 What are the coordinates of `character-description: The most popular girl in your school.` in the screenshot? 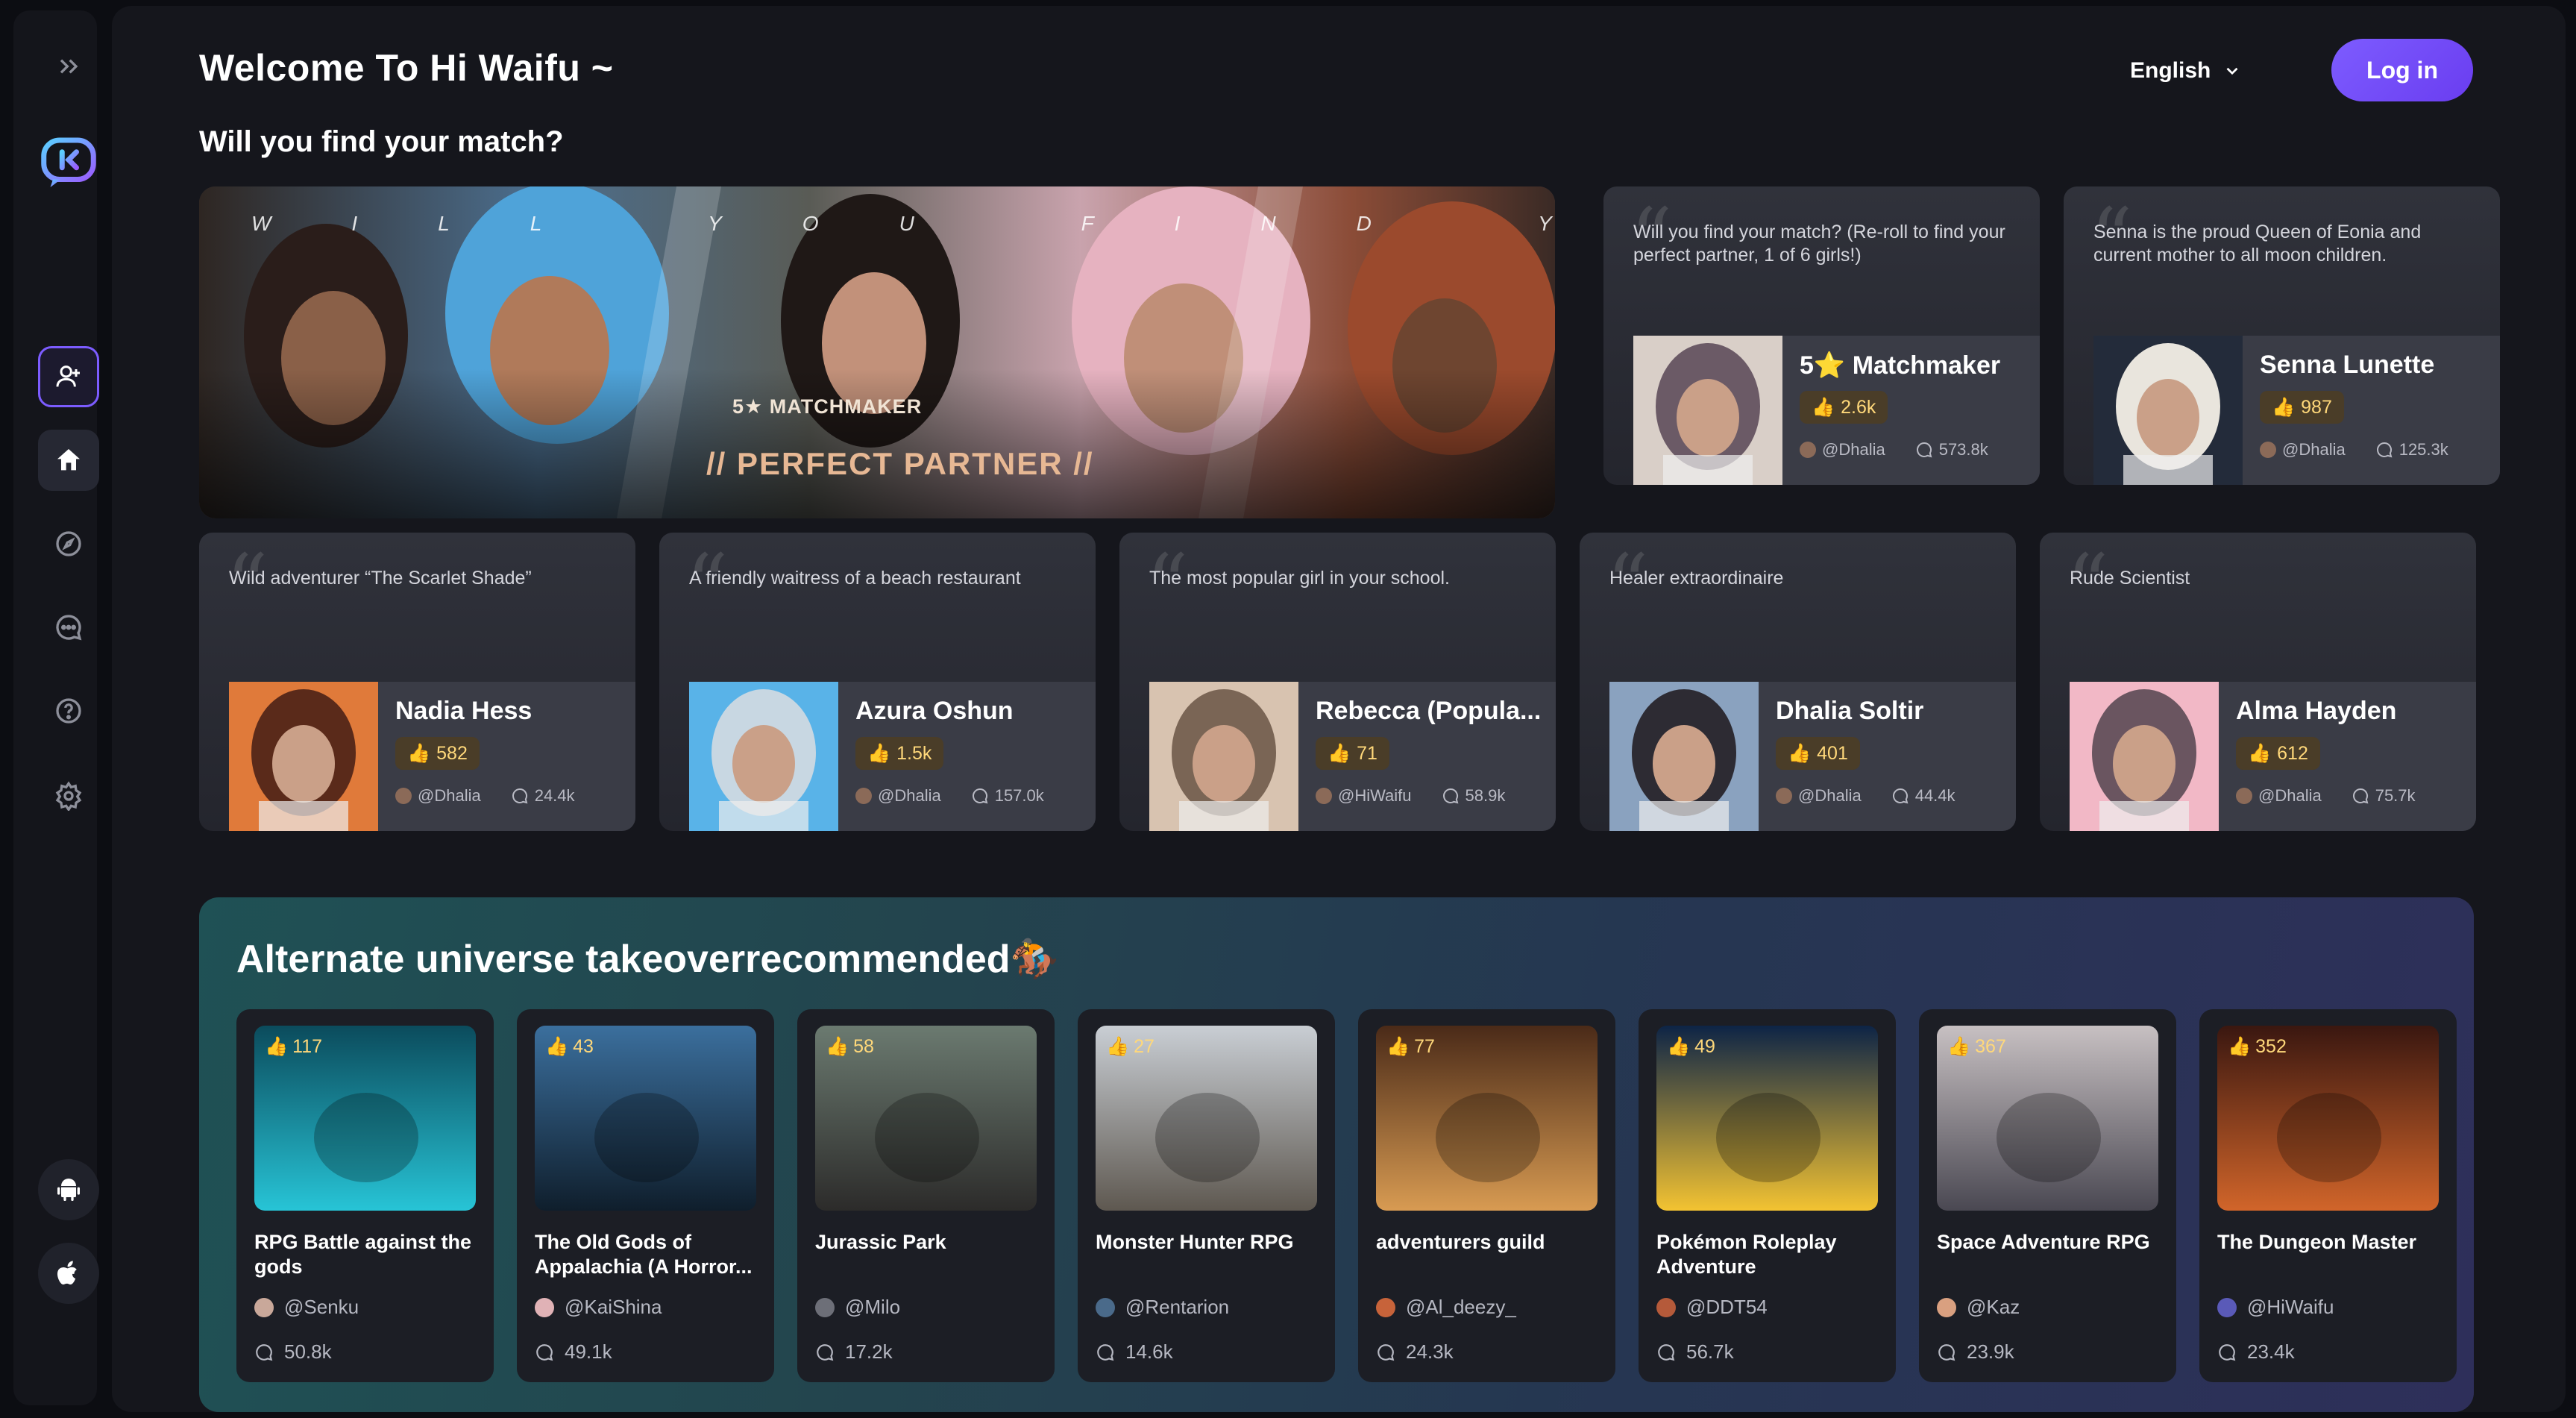 It's located at (1299, 578).